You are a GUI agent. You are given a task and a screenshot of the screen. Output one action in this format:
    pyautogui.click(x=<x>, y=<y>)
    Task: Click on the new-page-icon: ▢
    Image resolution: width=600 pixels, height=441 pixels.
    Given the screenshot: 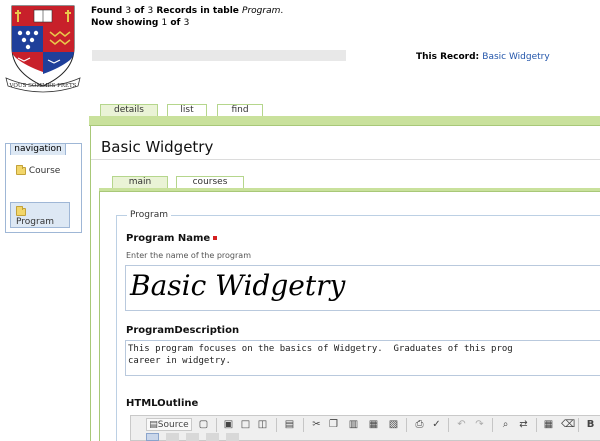 What is the action you would take?
    pyautogui.click(x=203, y=424)
    